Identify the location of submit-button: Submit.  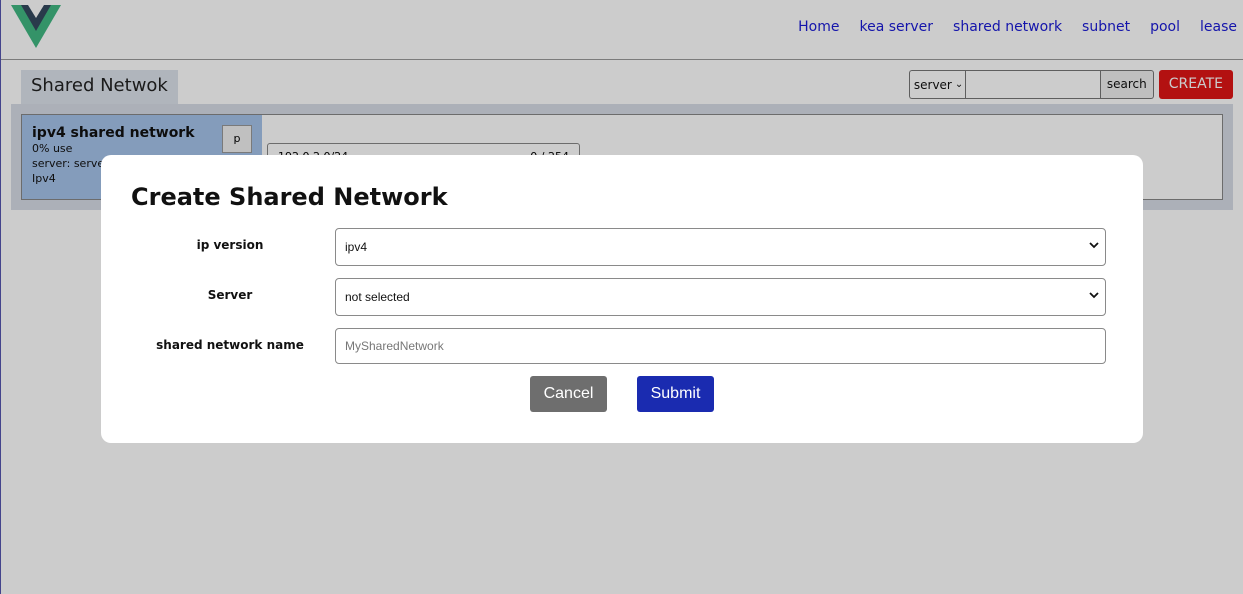
(675, 394).